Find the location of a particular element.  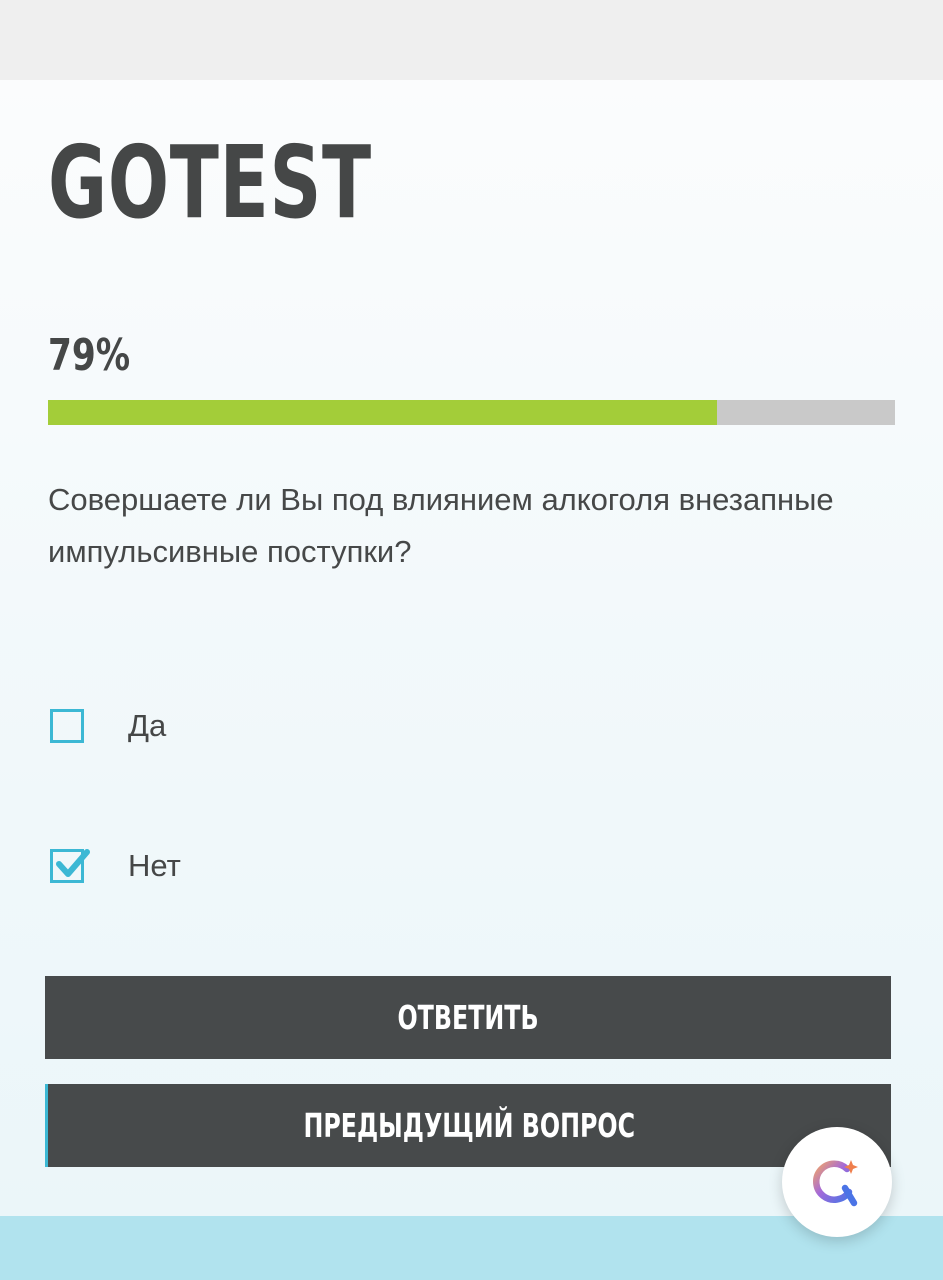

checkbox-checked is located at coordinates (70, 866).